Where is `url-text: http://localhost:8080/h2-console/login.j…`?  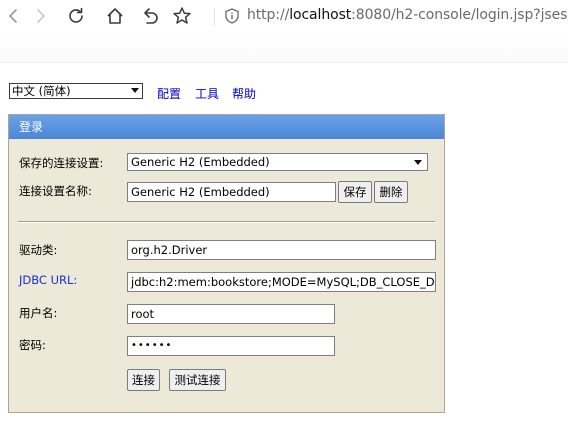
url-text: http://localhost:8080/h2-console/login.j… is located at coordinates (407, 15).